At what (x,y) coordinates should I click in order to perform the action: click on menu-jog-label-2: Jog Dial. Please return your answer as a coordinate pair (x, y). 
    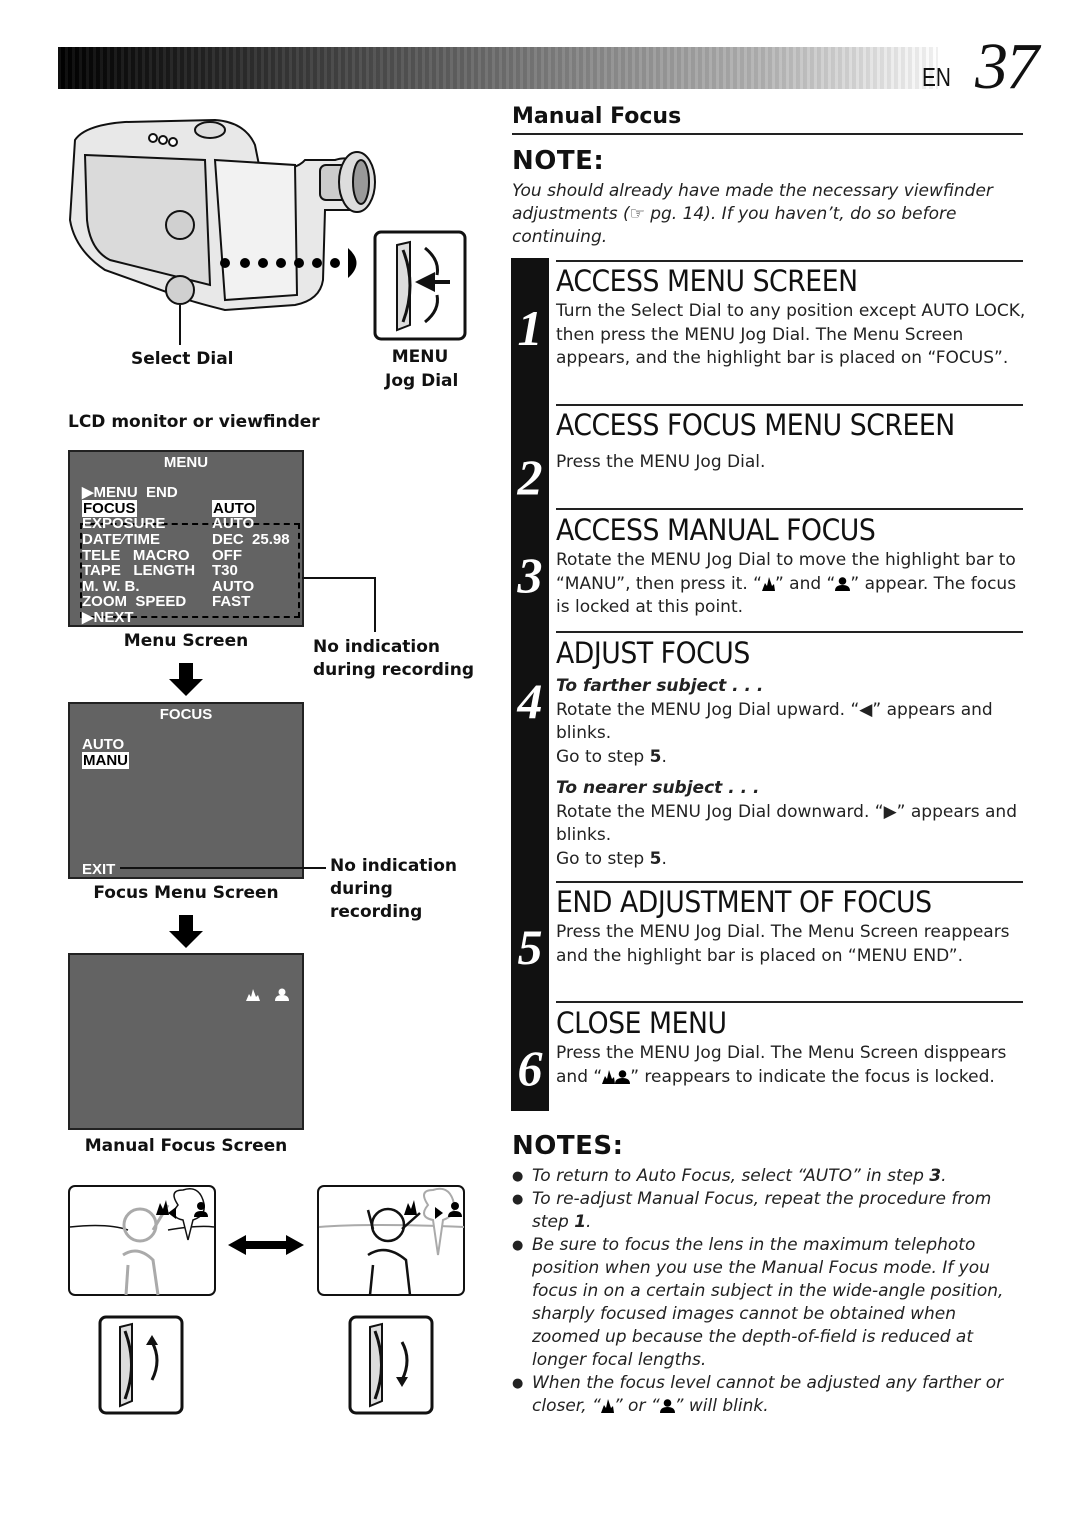
    Looking at the image, I should click on (422, 381).